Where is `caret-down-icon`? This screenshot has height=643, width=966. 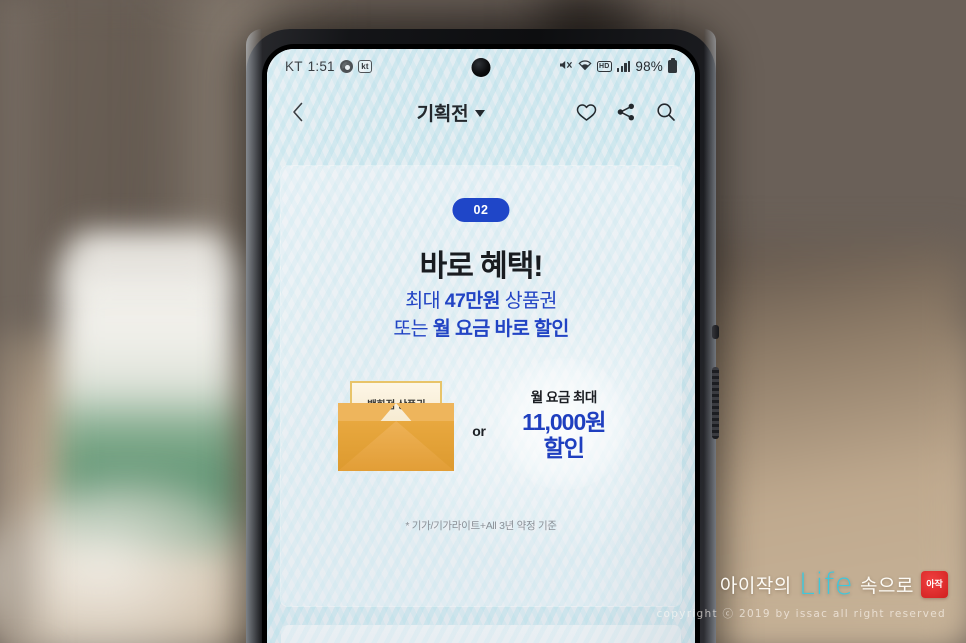
caret-down-icon is located at coordinates (480, 113).